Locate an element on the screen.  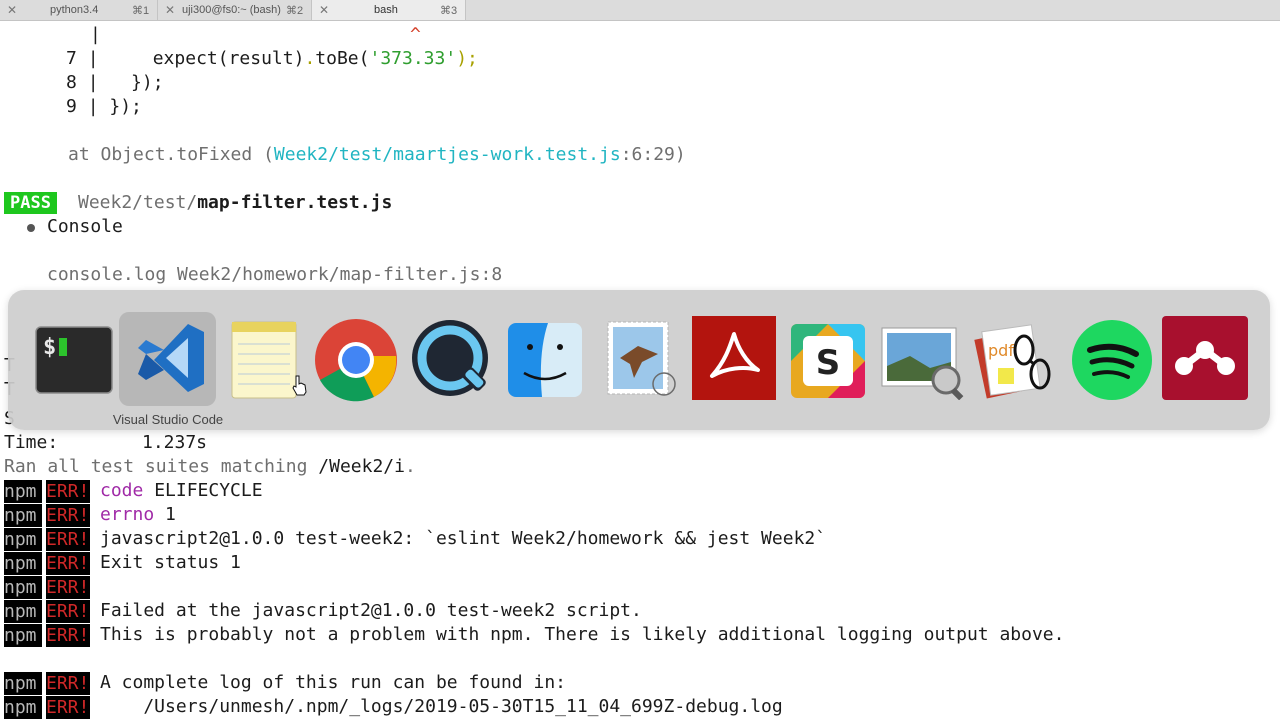
ran-summary: Ran all test suites matching /Week2/i. is located at coordinates (210, 467).